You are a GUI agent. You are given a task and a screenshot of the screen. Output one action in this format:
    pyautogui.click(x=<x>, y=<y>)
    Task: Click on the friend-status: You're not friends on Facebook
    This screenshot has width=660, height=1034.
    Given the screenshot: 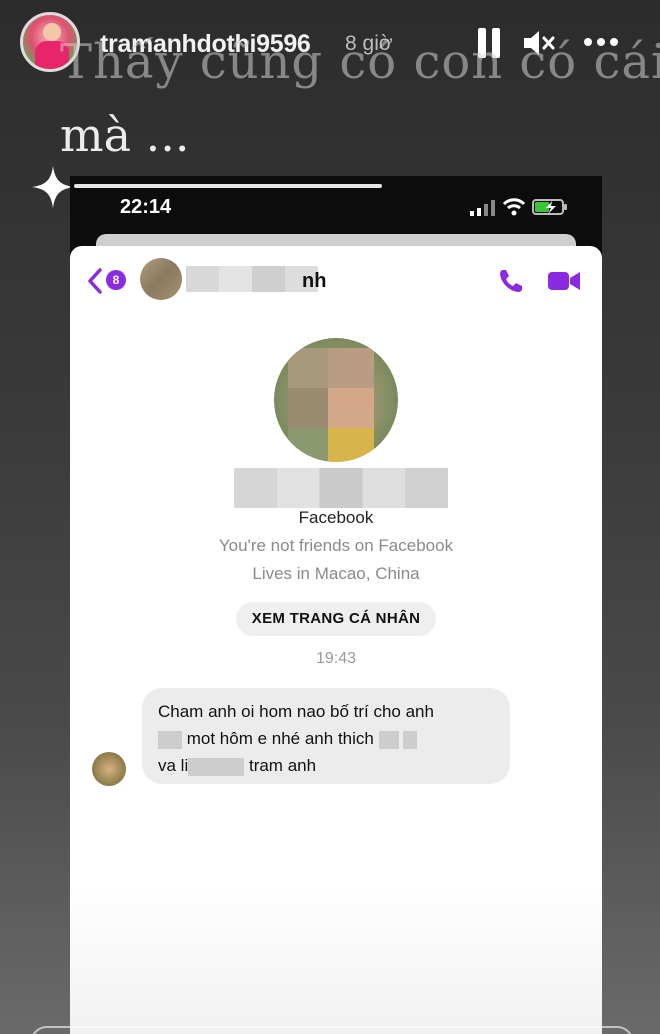 What is the action you would take?
    pyautogui.click(x=336, y=545)
    